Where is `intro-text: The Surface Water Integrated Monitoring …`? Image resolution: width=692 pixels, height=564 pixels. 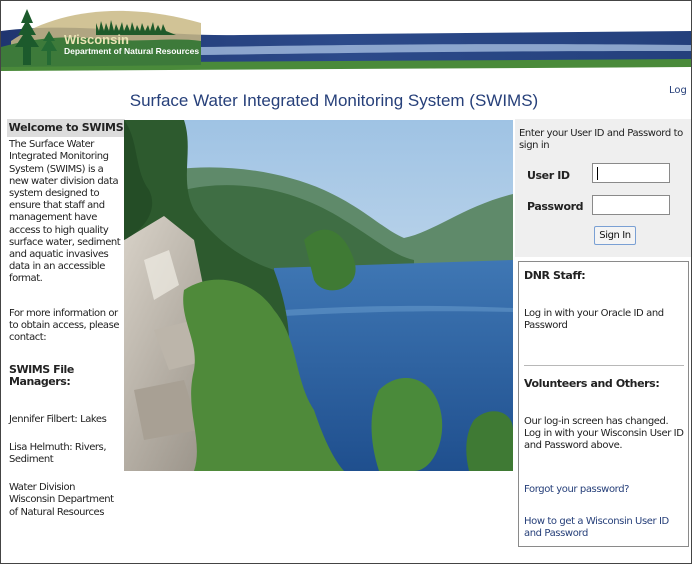 intro-text: The Surface Water Integrated Monitoring … is located at coordinates (65, 212).